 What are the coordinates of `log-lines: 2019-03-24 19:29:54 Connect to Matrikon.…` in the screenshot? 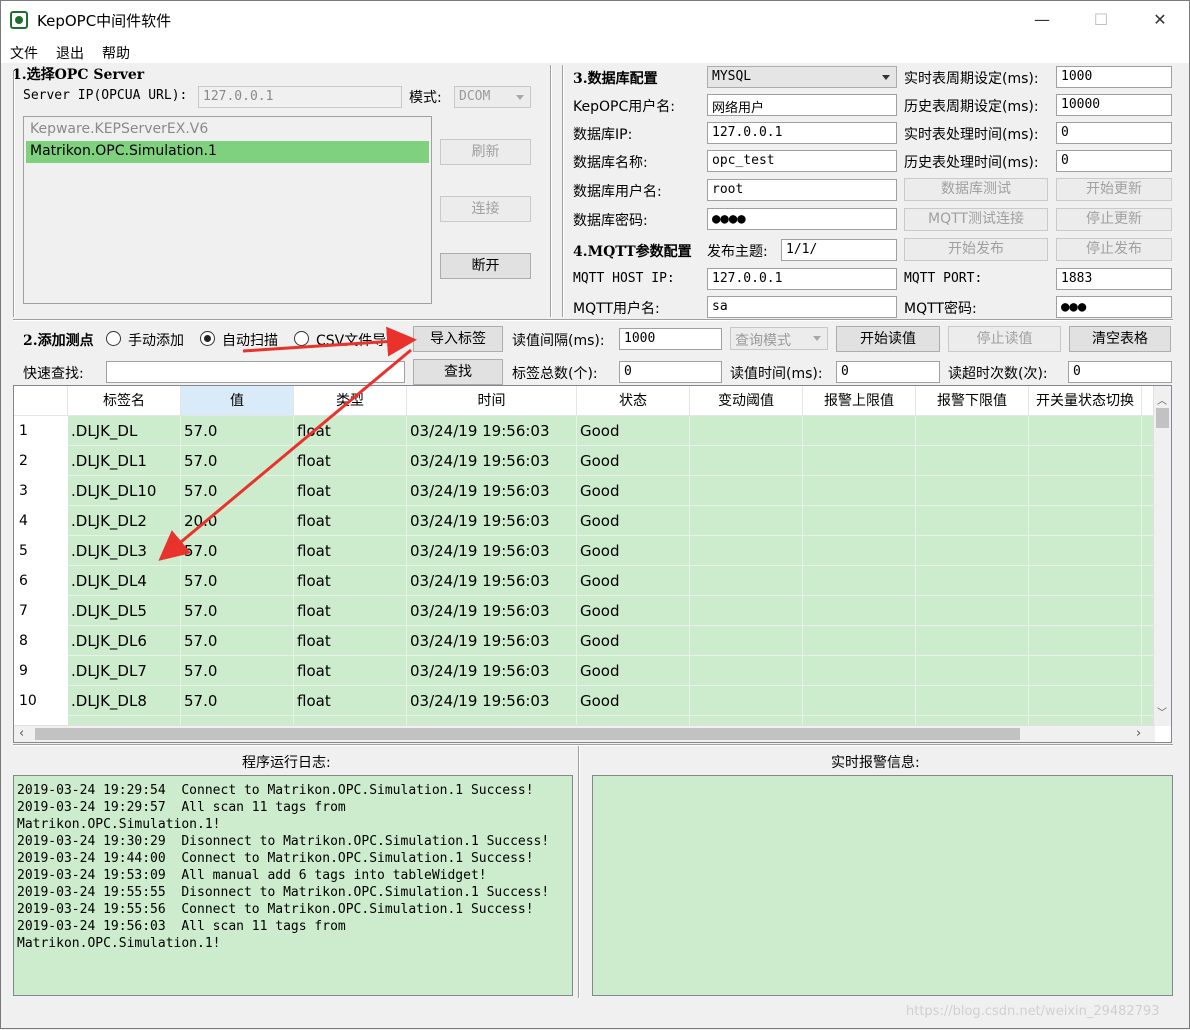 It's located at (293, 867).